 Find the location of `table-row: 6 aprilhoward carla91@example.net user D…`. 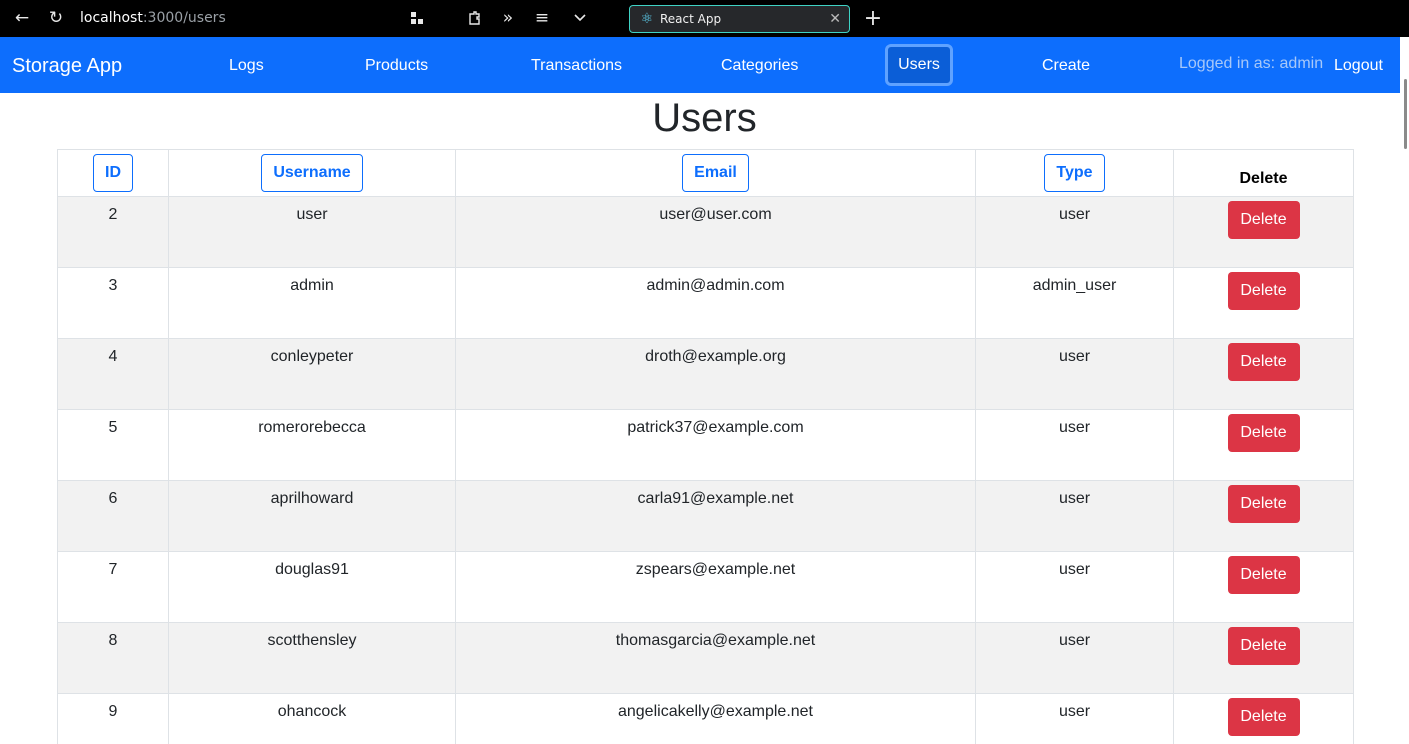

table-row: 6 aprilhoward carla91@example.net user D… is located at coordinates (705, 516).